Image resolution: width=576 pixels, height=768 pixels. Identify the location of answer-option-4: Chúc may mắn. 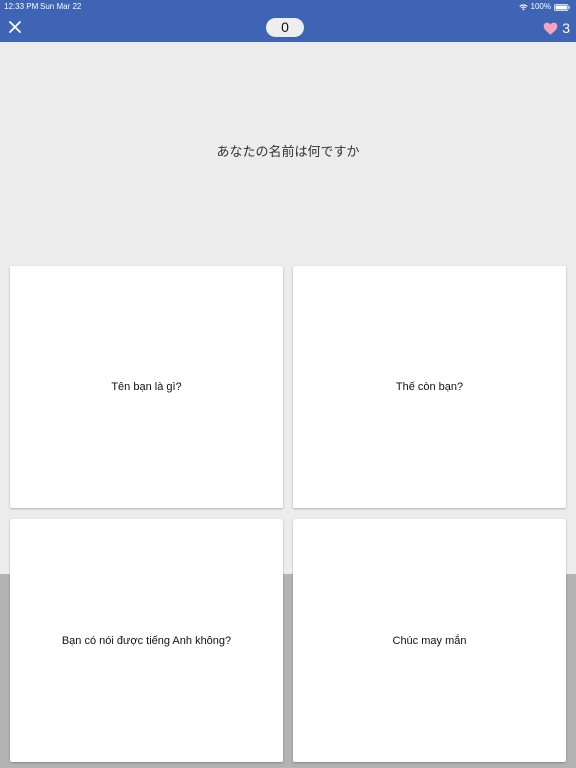
(429, 640).